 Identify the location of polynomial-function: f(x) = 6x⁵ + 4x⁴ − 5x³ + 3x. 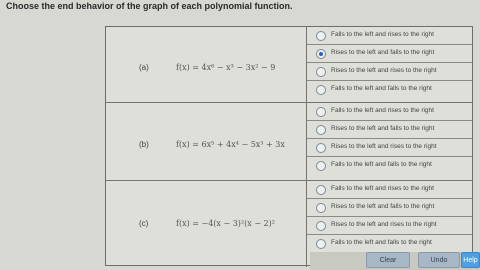
(230, 144).